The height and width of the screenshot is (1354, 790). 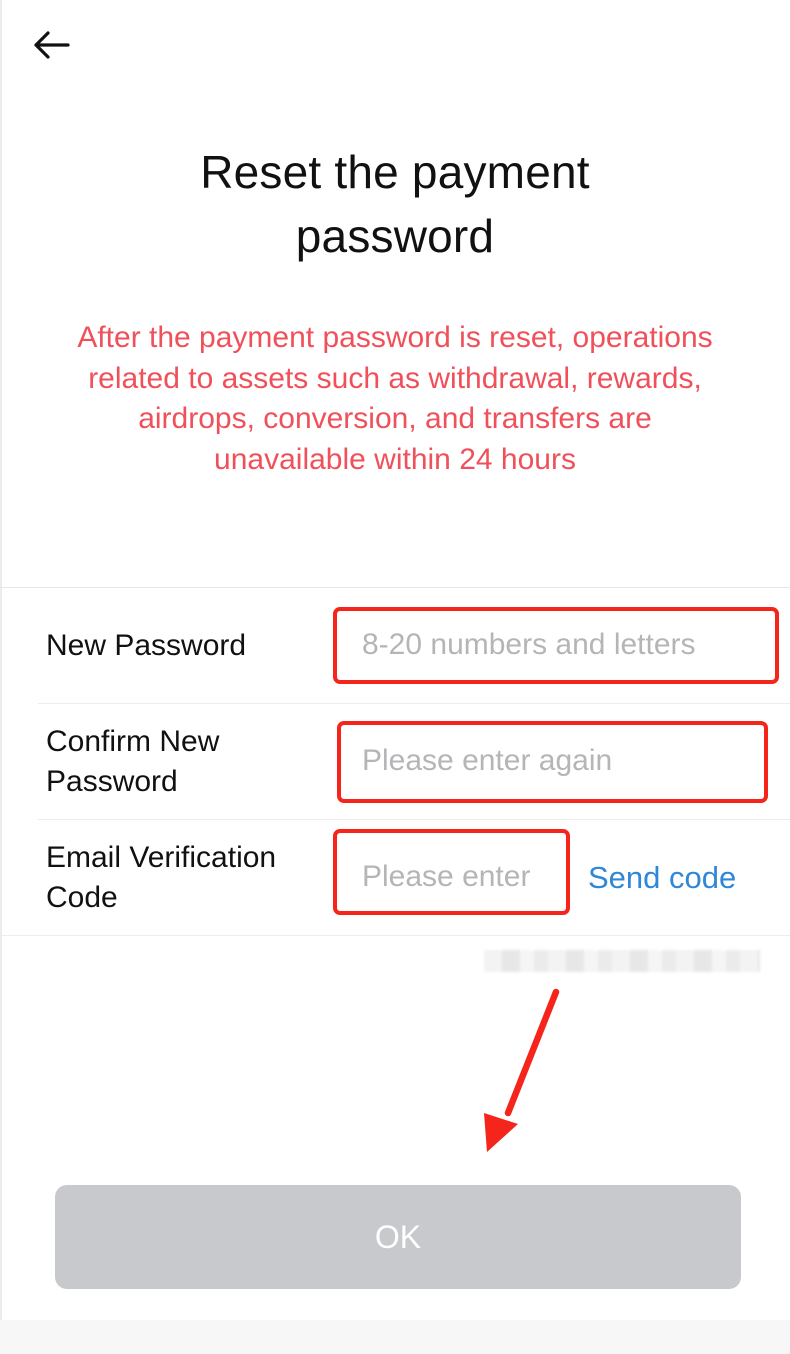 I want to click on arrow-left-icon, so click(x=52, y=45).